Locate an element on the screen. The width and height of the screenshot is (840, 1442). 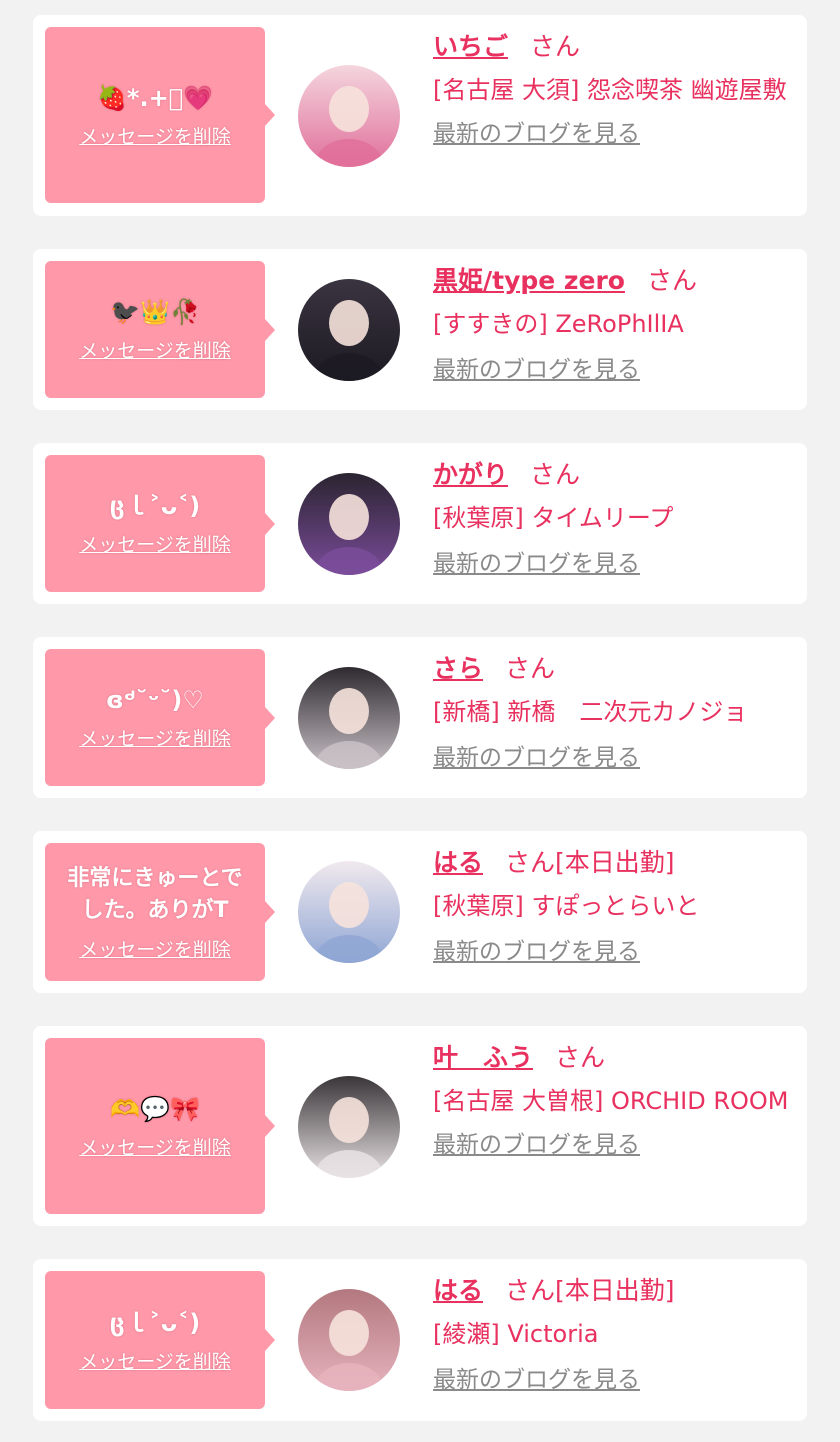
profile-info: 叶 ふう さん [名古屋 大曽根] ORCHID ROOM 最新のブログを見る is located at coordinates (614, 1099).